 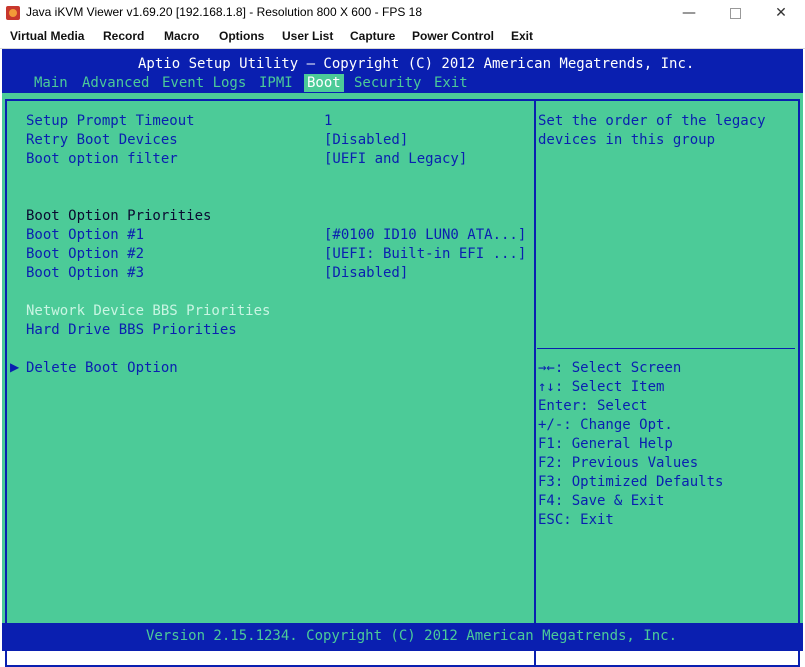 What do you see at coordinates (13, 13) in the screenshot?
I see `java-app-icon` at bounding box center [13, 13].